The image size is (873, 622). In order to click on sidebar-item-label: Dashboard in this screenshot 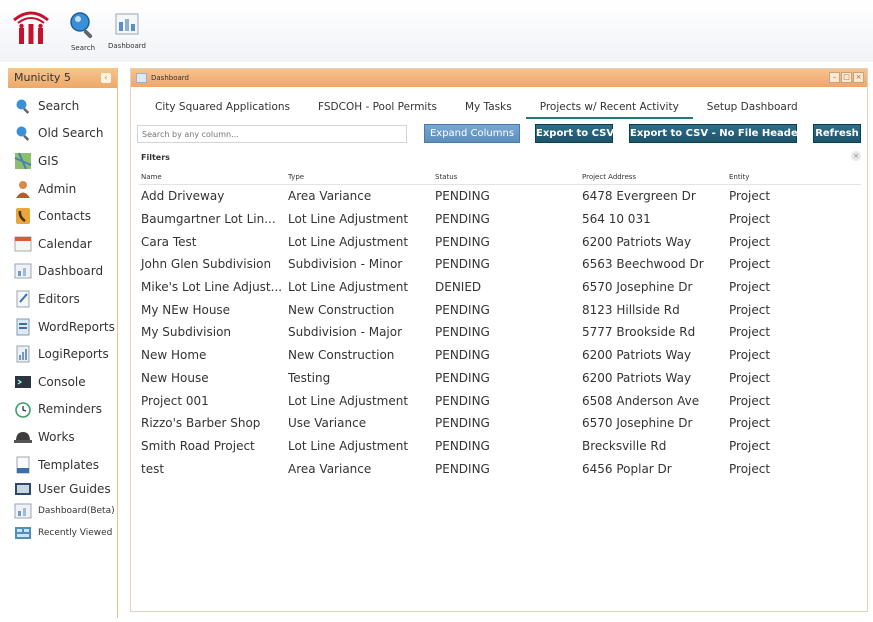, I will do `click(71, 271)`.